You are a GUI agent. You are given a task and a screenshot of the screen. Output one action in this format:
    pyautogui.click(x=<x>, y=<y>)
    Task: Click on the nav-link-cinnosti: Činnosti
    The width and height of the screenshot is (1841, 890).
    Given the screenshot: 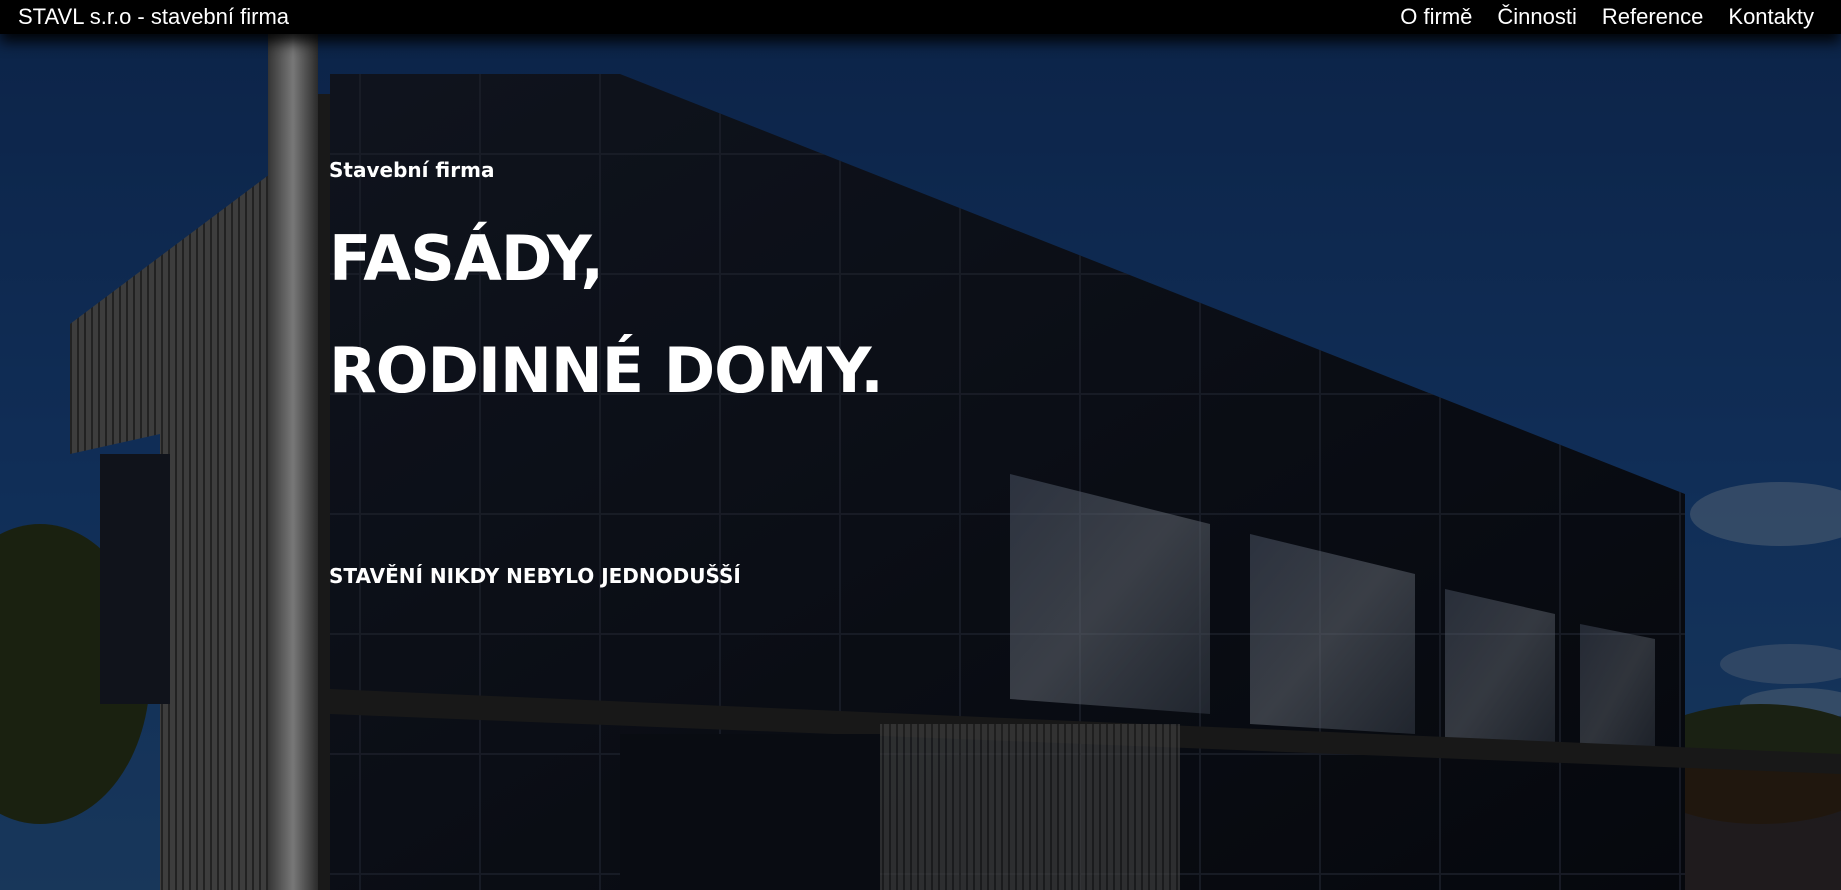 What is the action you would take?
    pyautogui.click(x=1536, y=16)
    